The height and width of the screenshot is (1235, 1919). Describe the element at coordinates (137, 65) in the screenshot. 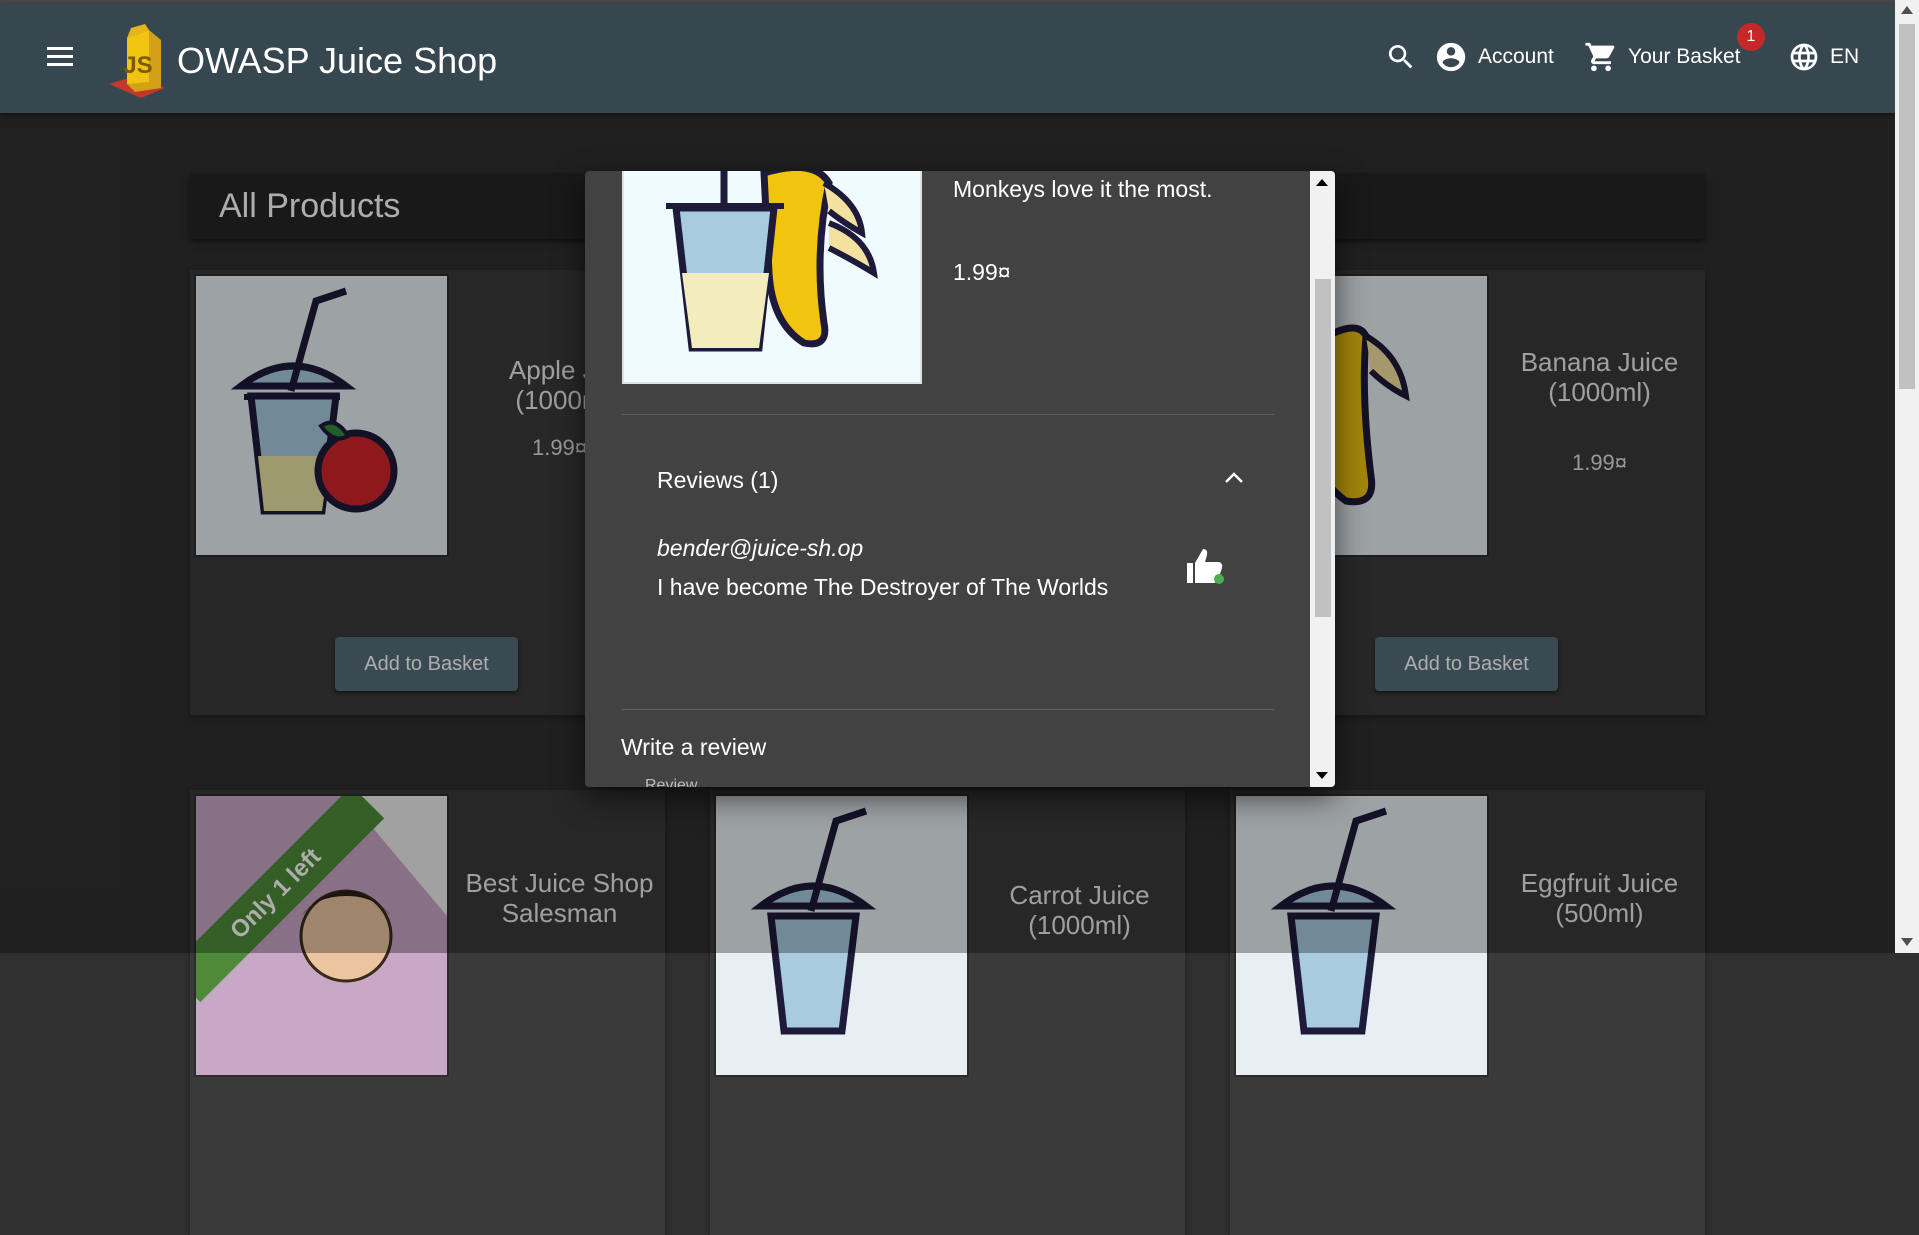

I see `svg-text: JS` at that location.